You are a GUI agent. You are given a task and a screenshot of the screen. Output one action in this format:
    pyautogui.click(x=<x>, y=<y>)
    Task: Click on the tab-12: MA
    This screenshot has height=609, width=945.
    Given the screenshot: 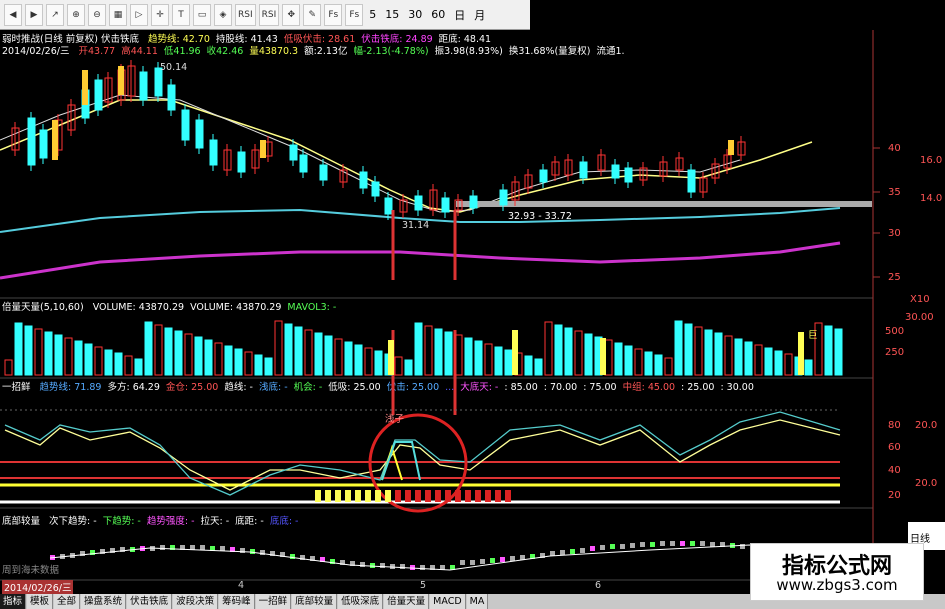 What is the action you would take?
    pyautogui.click(x=477, y=601)
    